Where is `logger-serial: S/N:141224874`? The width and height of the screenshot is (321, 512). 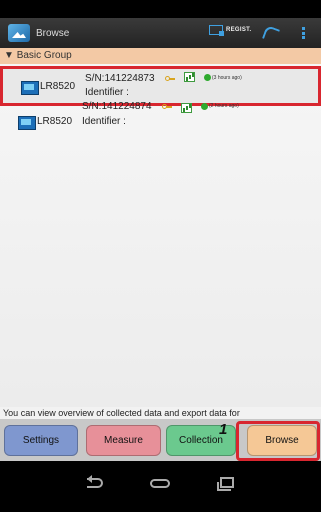
logger-serial: S/N:141224874 is located at coordinates (117, 106).